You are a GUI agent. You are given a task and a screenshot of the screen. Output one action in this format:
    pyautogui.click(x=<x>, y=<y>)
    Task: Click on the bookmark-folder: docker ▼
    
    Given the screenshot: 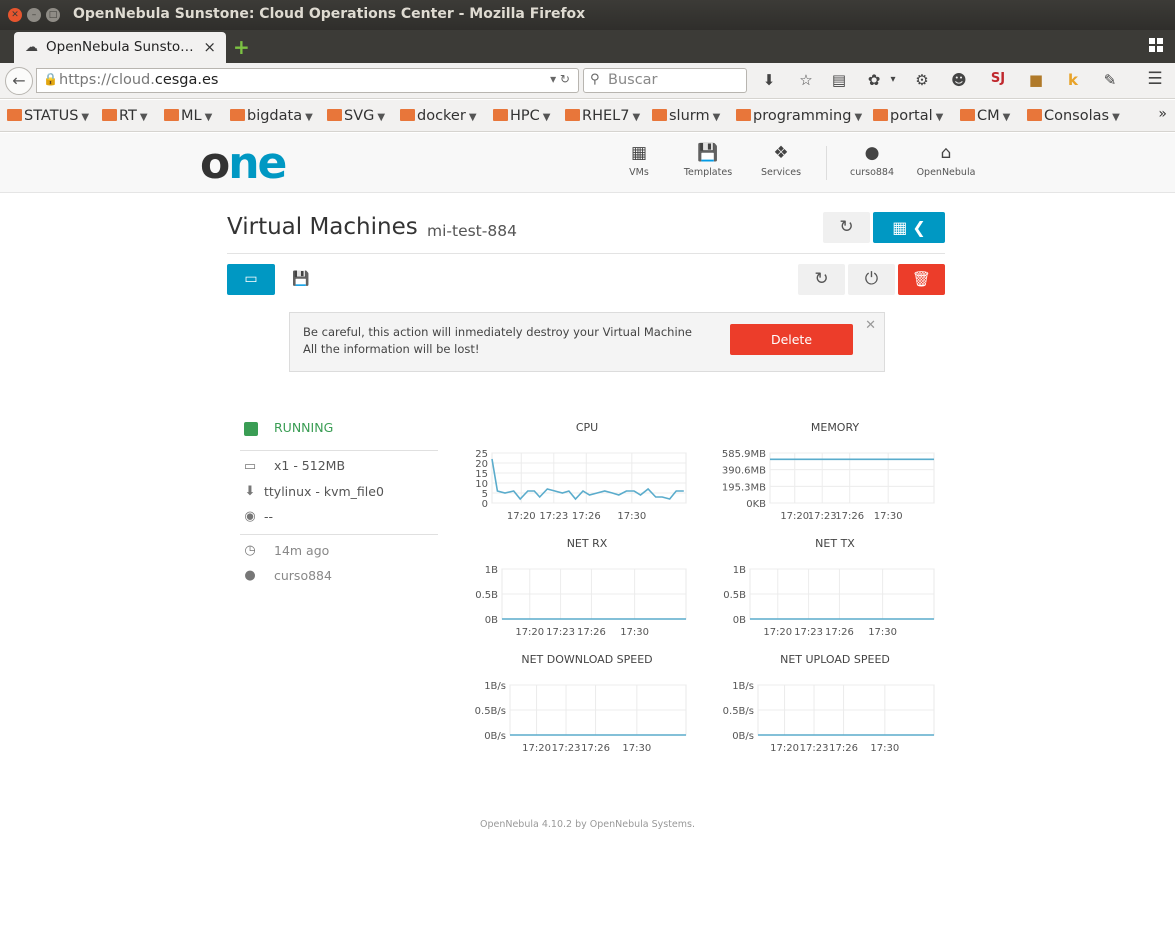 What is the action you would take?
    pyautogui.click(x=438, y=116)
    